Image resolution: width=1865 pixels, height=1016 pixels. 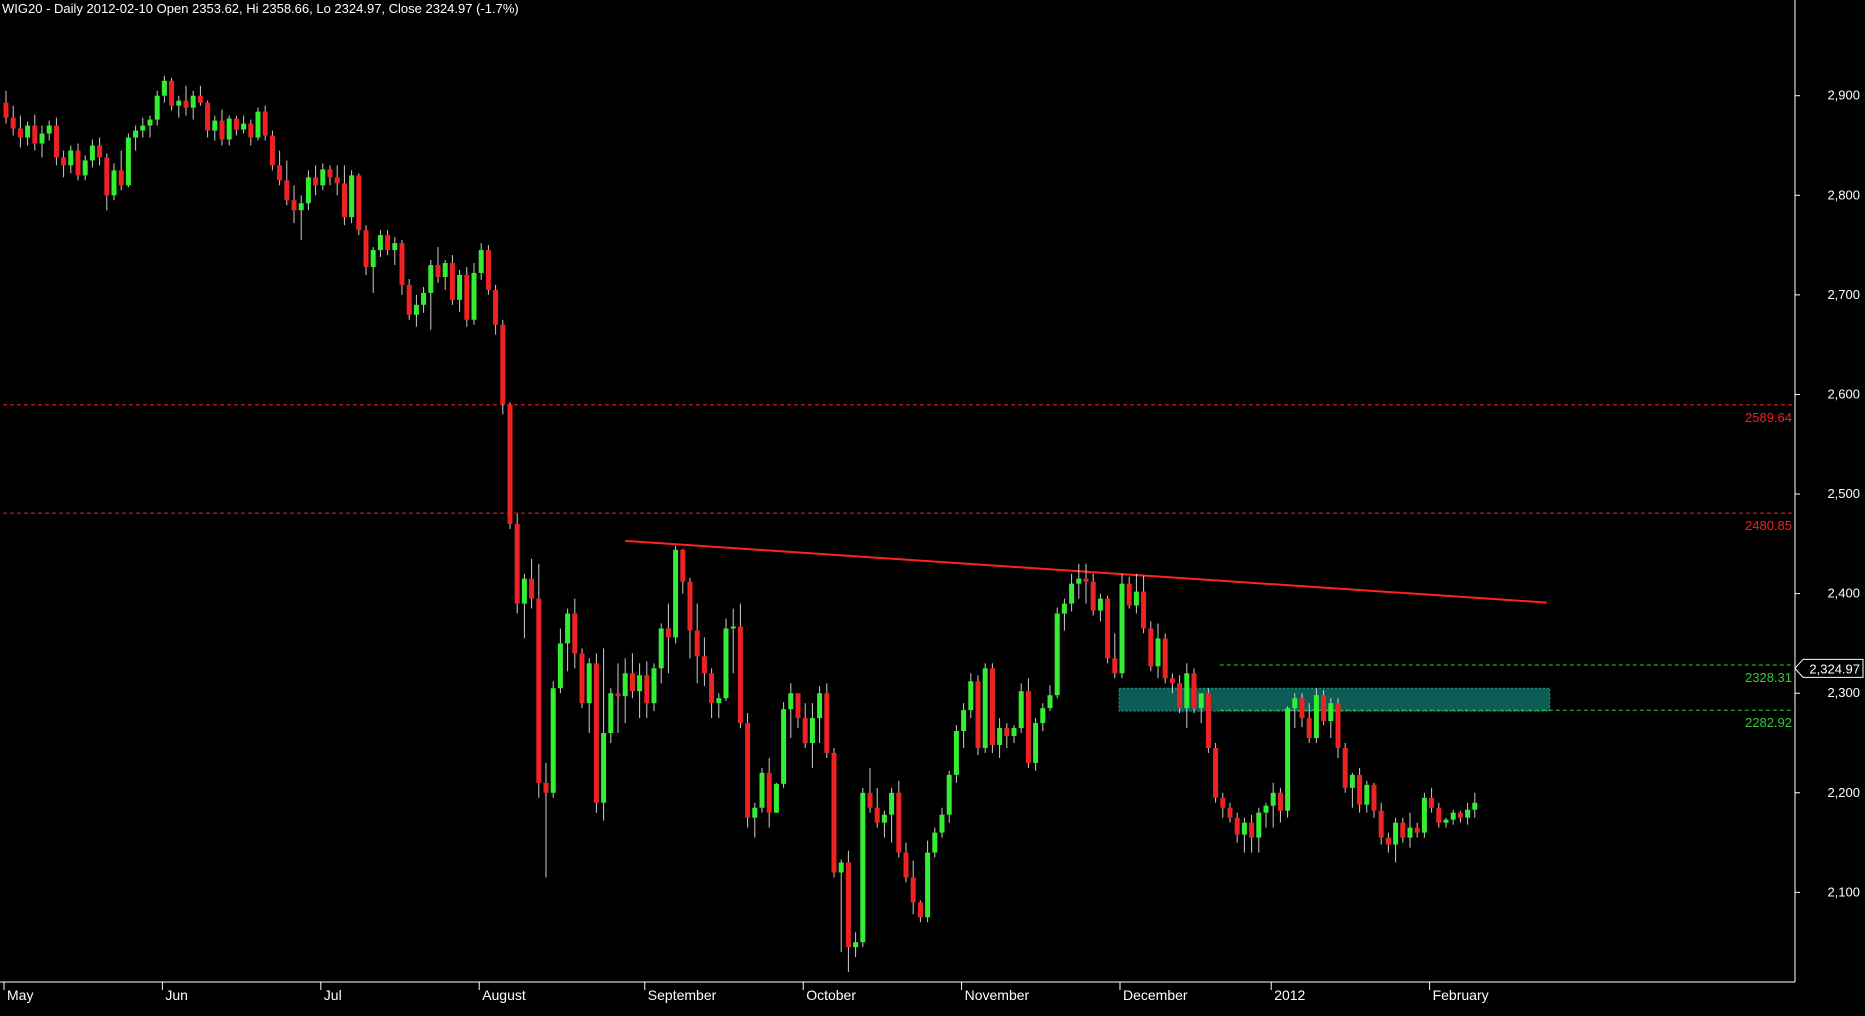 What do you see at coordinates (831, 995) in the screenshot?
I see `x-tick-label: October` at bounding box center [831, 995].